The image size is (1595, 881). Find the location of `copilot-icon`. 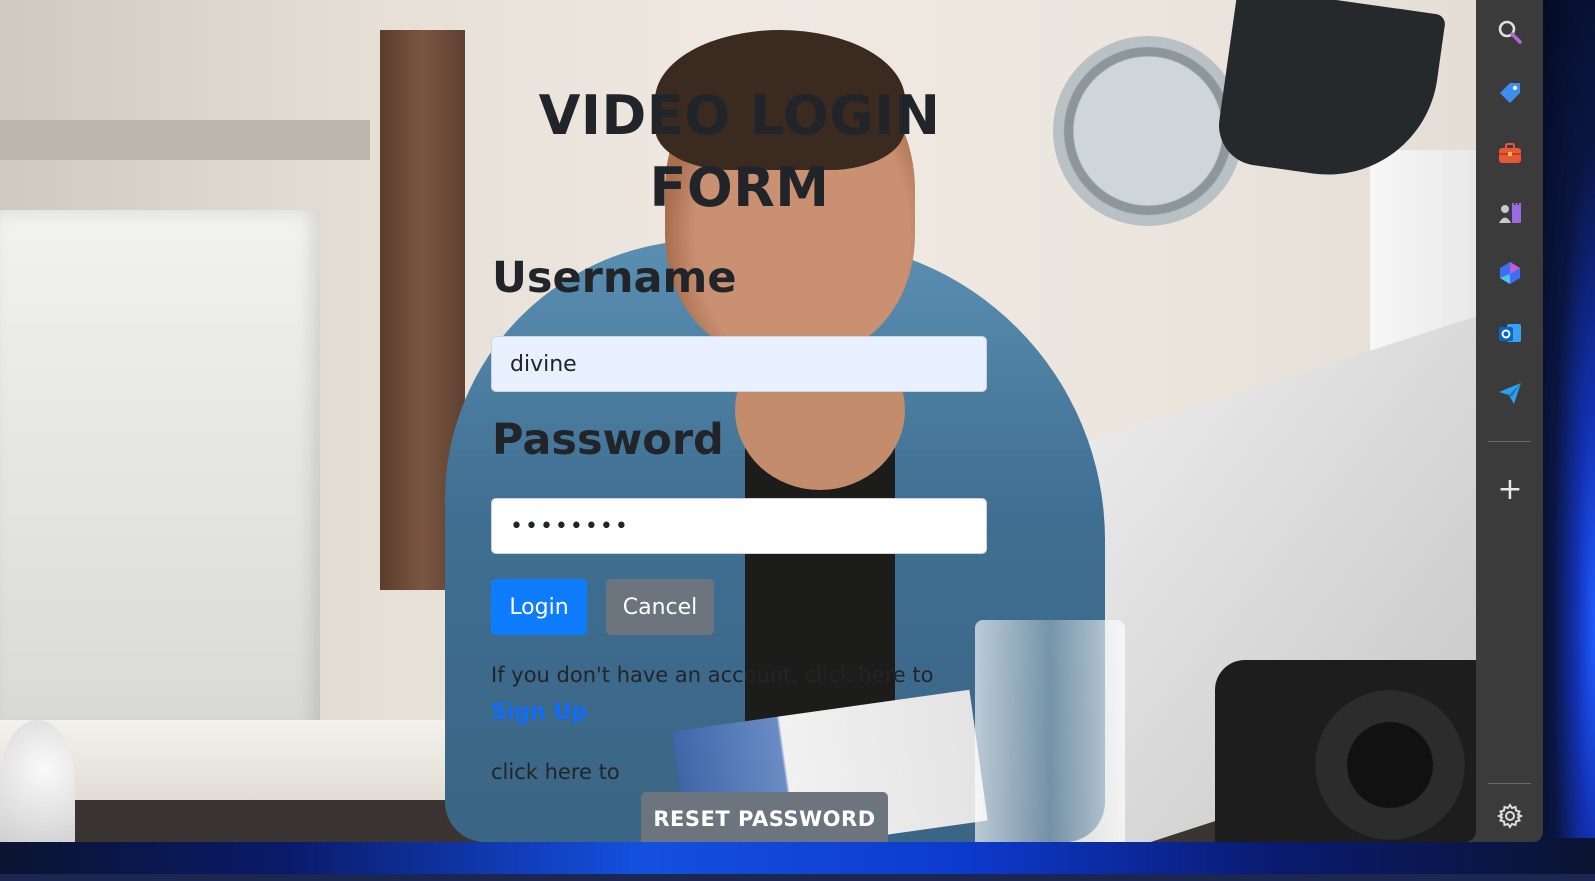

copilot-icon is located at coordinates (1510, 273).